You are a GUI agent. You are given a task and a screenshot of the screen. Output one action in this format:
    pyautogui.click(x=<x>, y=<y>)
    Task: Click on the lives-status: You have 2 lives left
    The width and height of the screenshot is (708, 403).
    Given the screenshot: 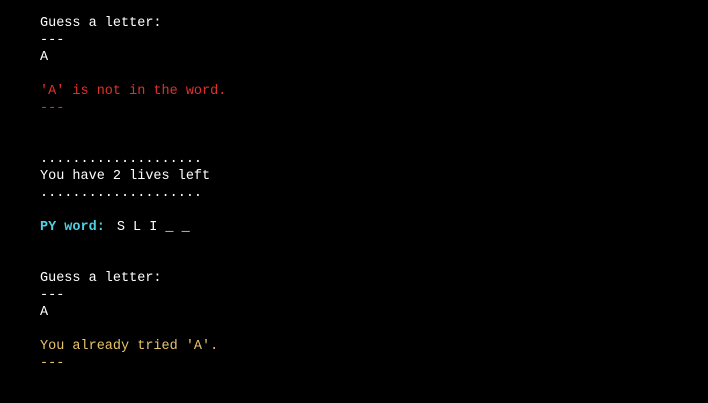 What is the action you would take?
    pyautogui.click(x=125, y=176)
    